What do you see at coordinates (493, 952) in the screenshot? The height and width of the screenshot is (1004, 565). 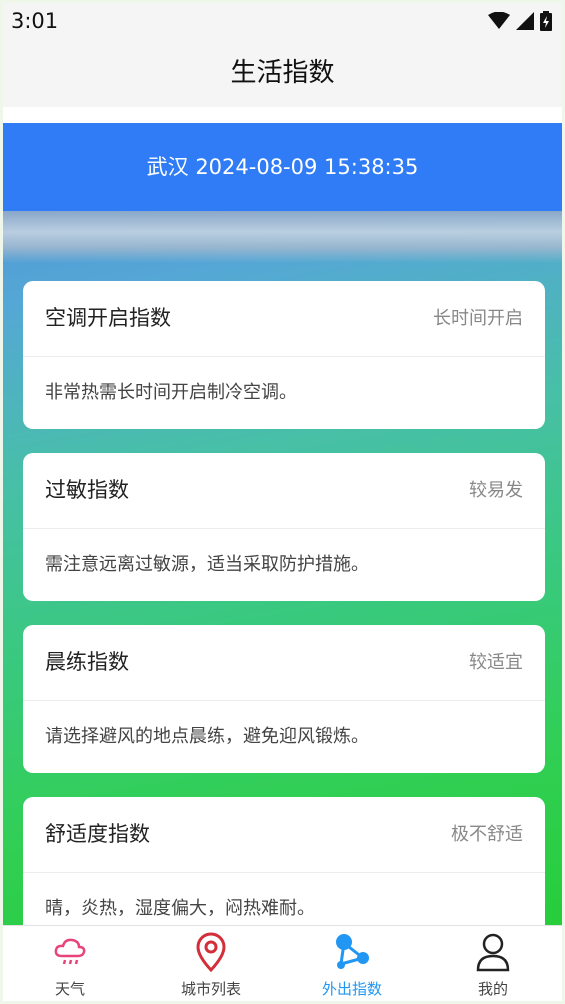 I see `user-icon` at bounding box center [493, 952].